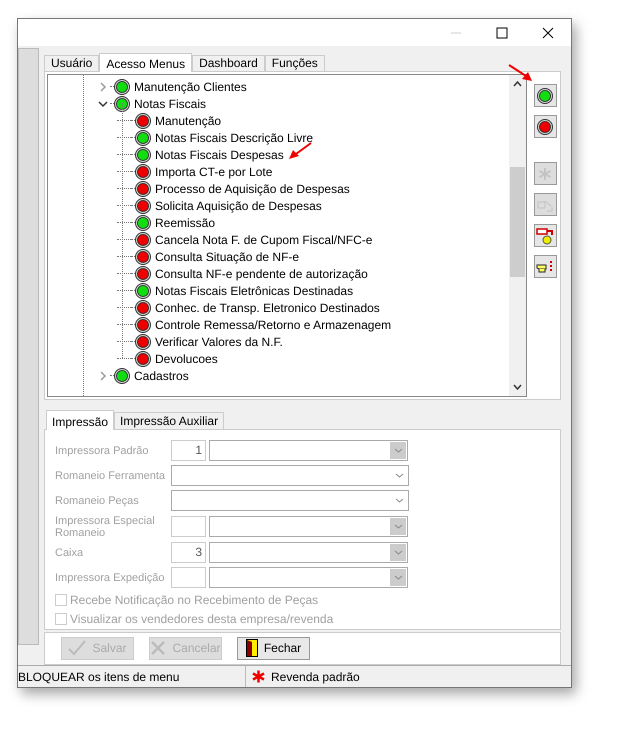  What do you see at coordinates (69, 552) in the screenshot?
I see `field-label: Caixa` at bounding box center [69, 552].